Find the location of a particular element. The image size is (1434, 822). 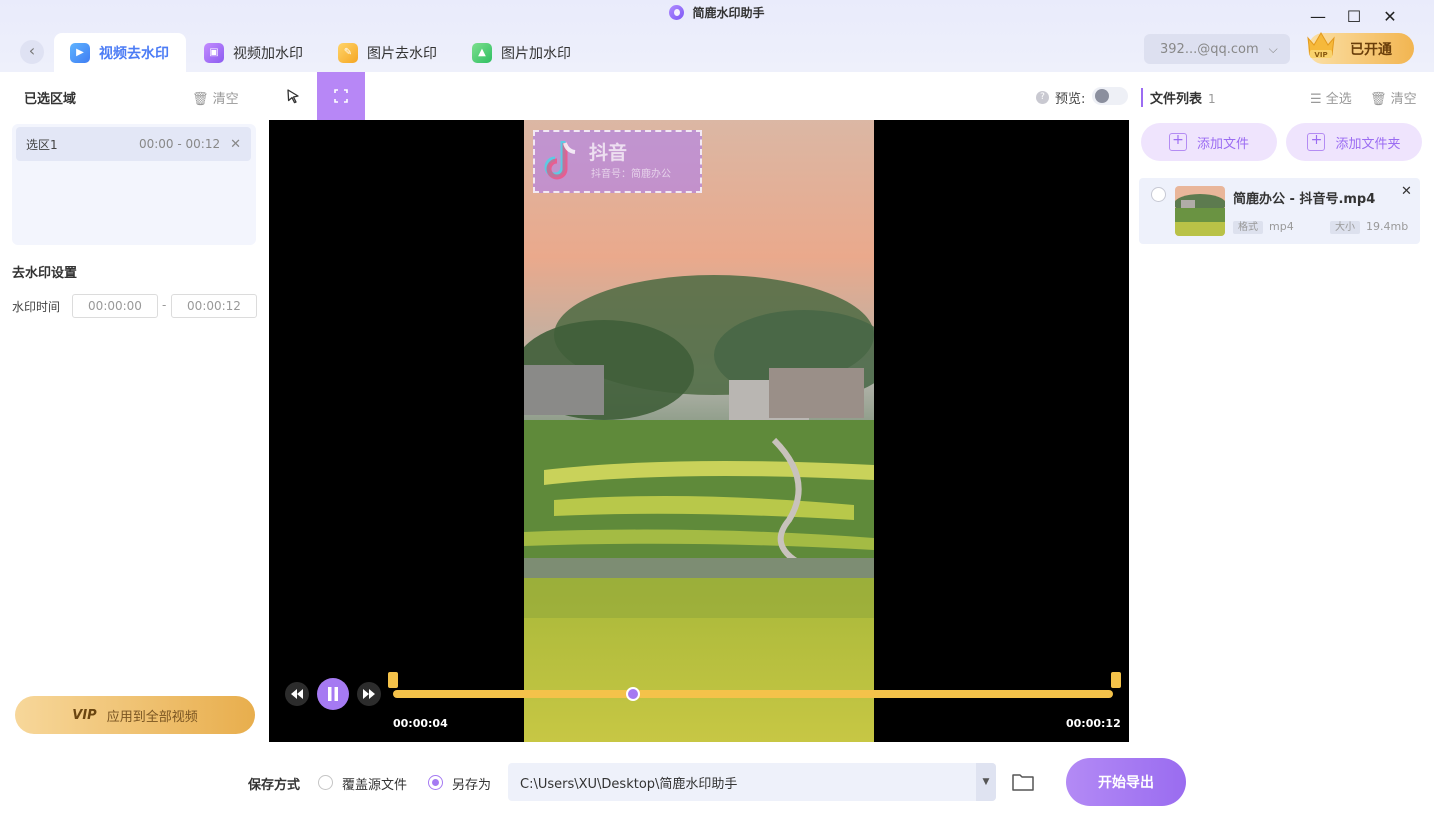

saveas-radio is located at coordinates (435, 782).